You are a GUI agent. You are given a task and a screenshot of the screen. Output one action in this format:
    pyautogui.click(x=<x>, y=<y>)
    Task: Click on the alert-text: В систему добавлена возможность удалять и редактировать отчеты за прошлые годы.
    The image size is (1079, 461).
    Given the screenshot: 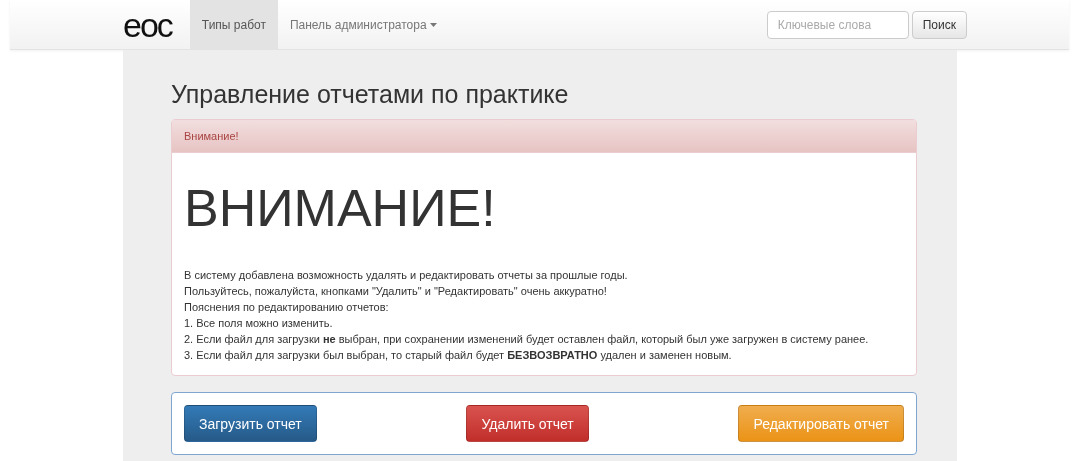 What is the action you would take?
    pyautogui.click(x=406, y=275)
    